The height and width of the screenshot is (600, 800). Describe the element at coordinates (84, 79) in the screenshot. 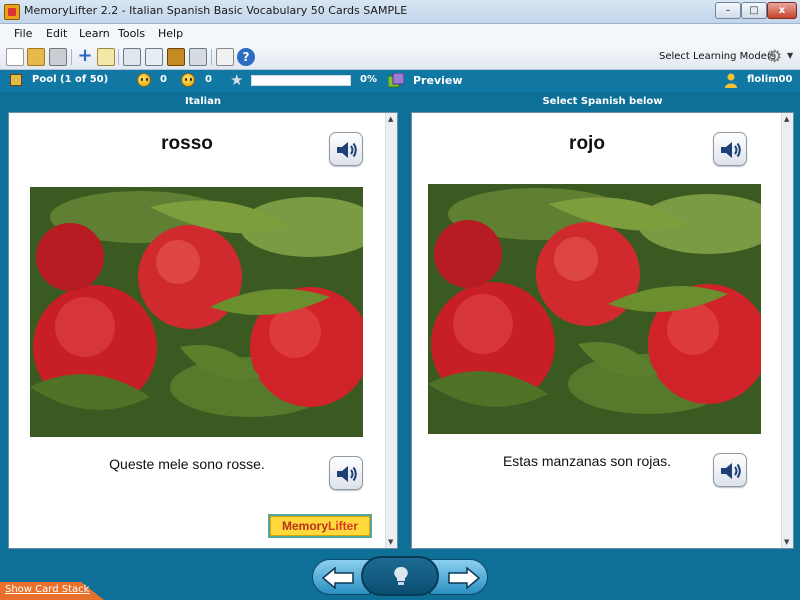

I see `pool-count: (1 of 50)` at that location.